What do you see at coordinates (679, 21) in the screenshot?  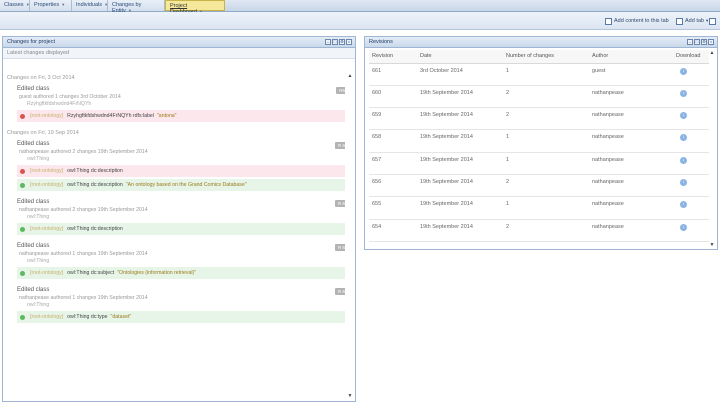 I see `add-tab-icon` at bounding box center [679, 21].